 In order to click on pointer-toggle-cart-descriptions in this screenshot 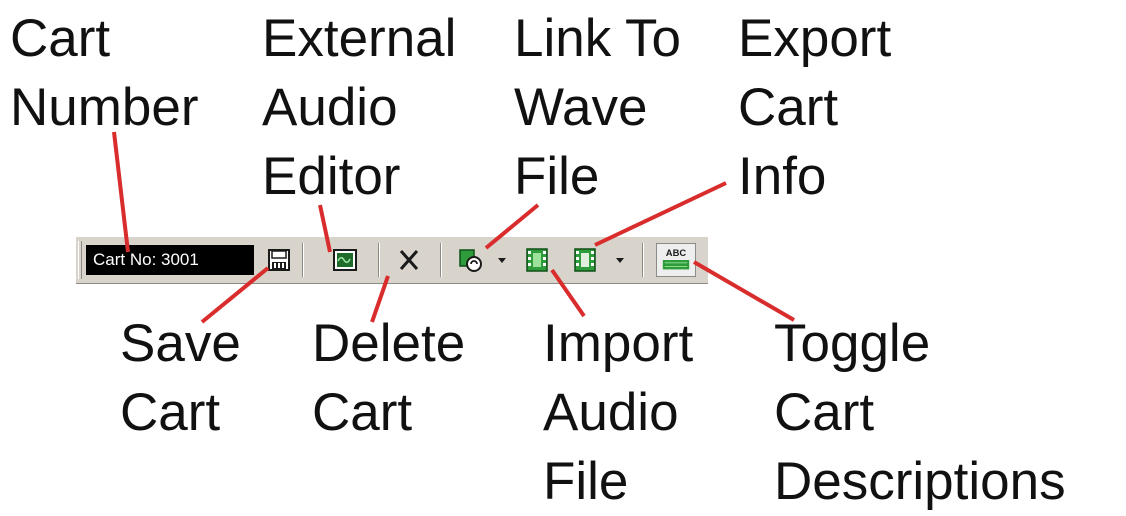, I will do `click(744, 291)`.